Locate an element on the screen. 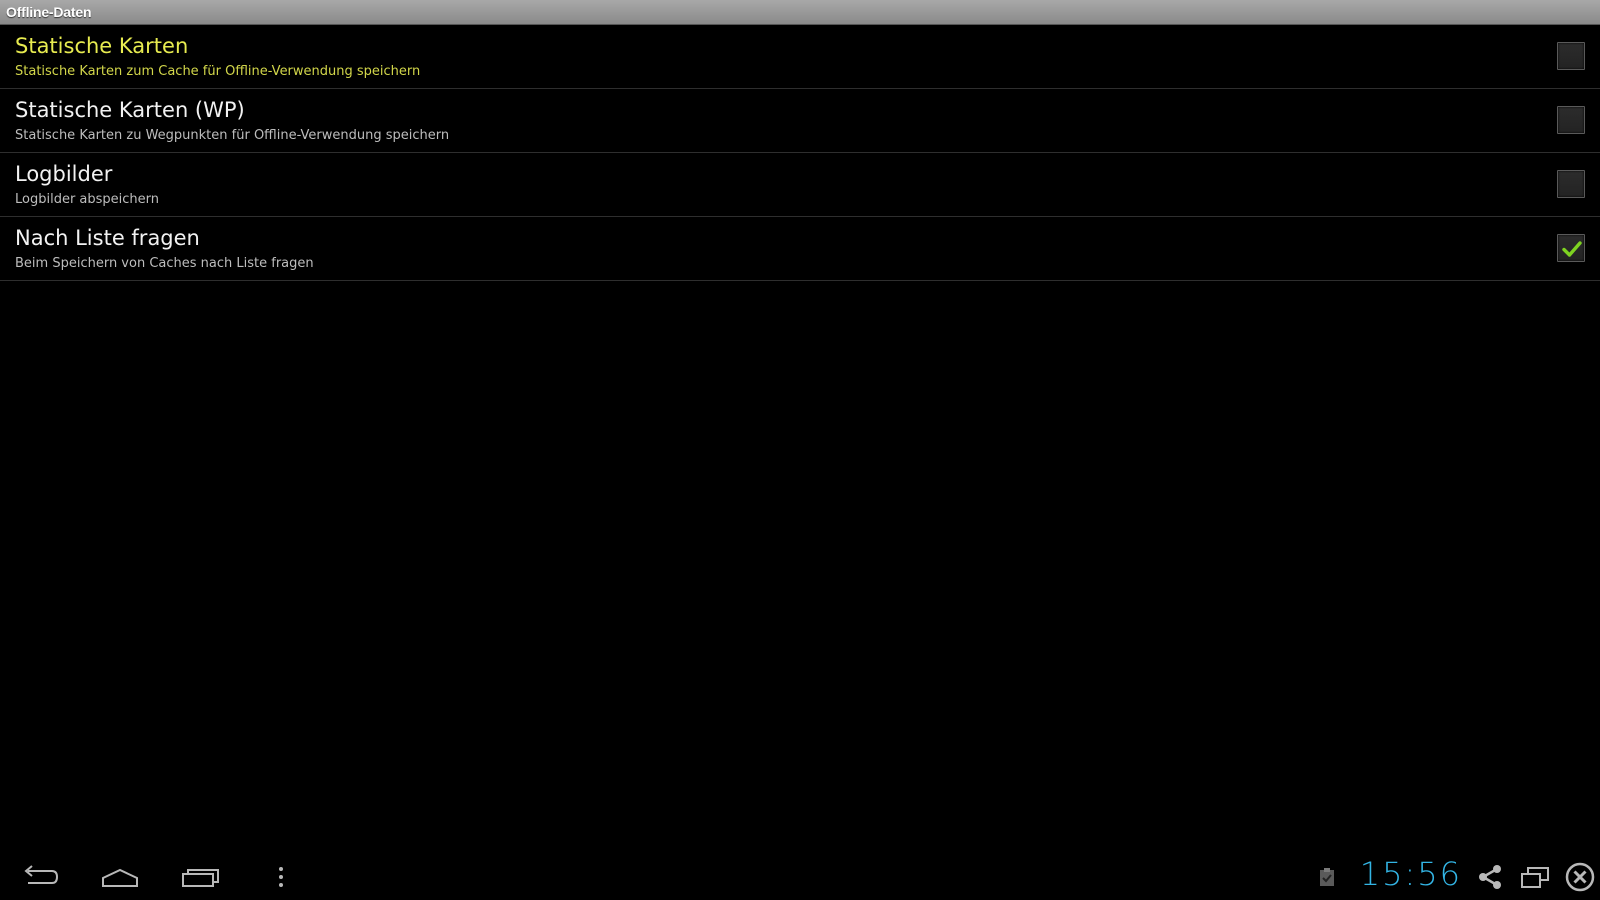  recent-apps-button is located at coordinates (200, 877).